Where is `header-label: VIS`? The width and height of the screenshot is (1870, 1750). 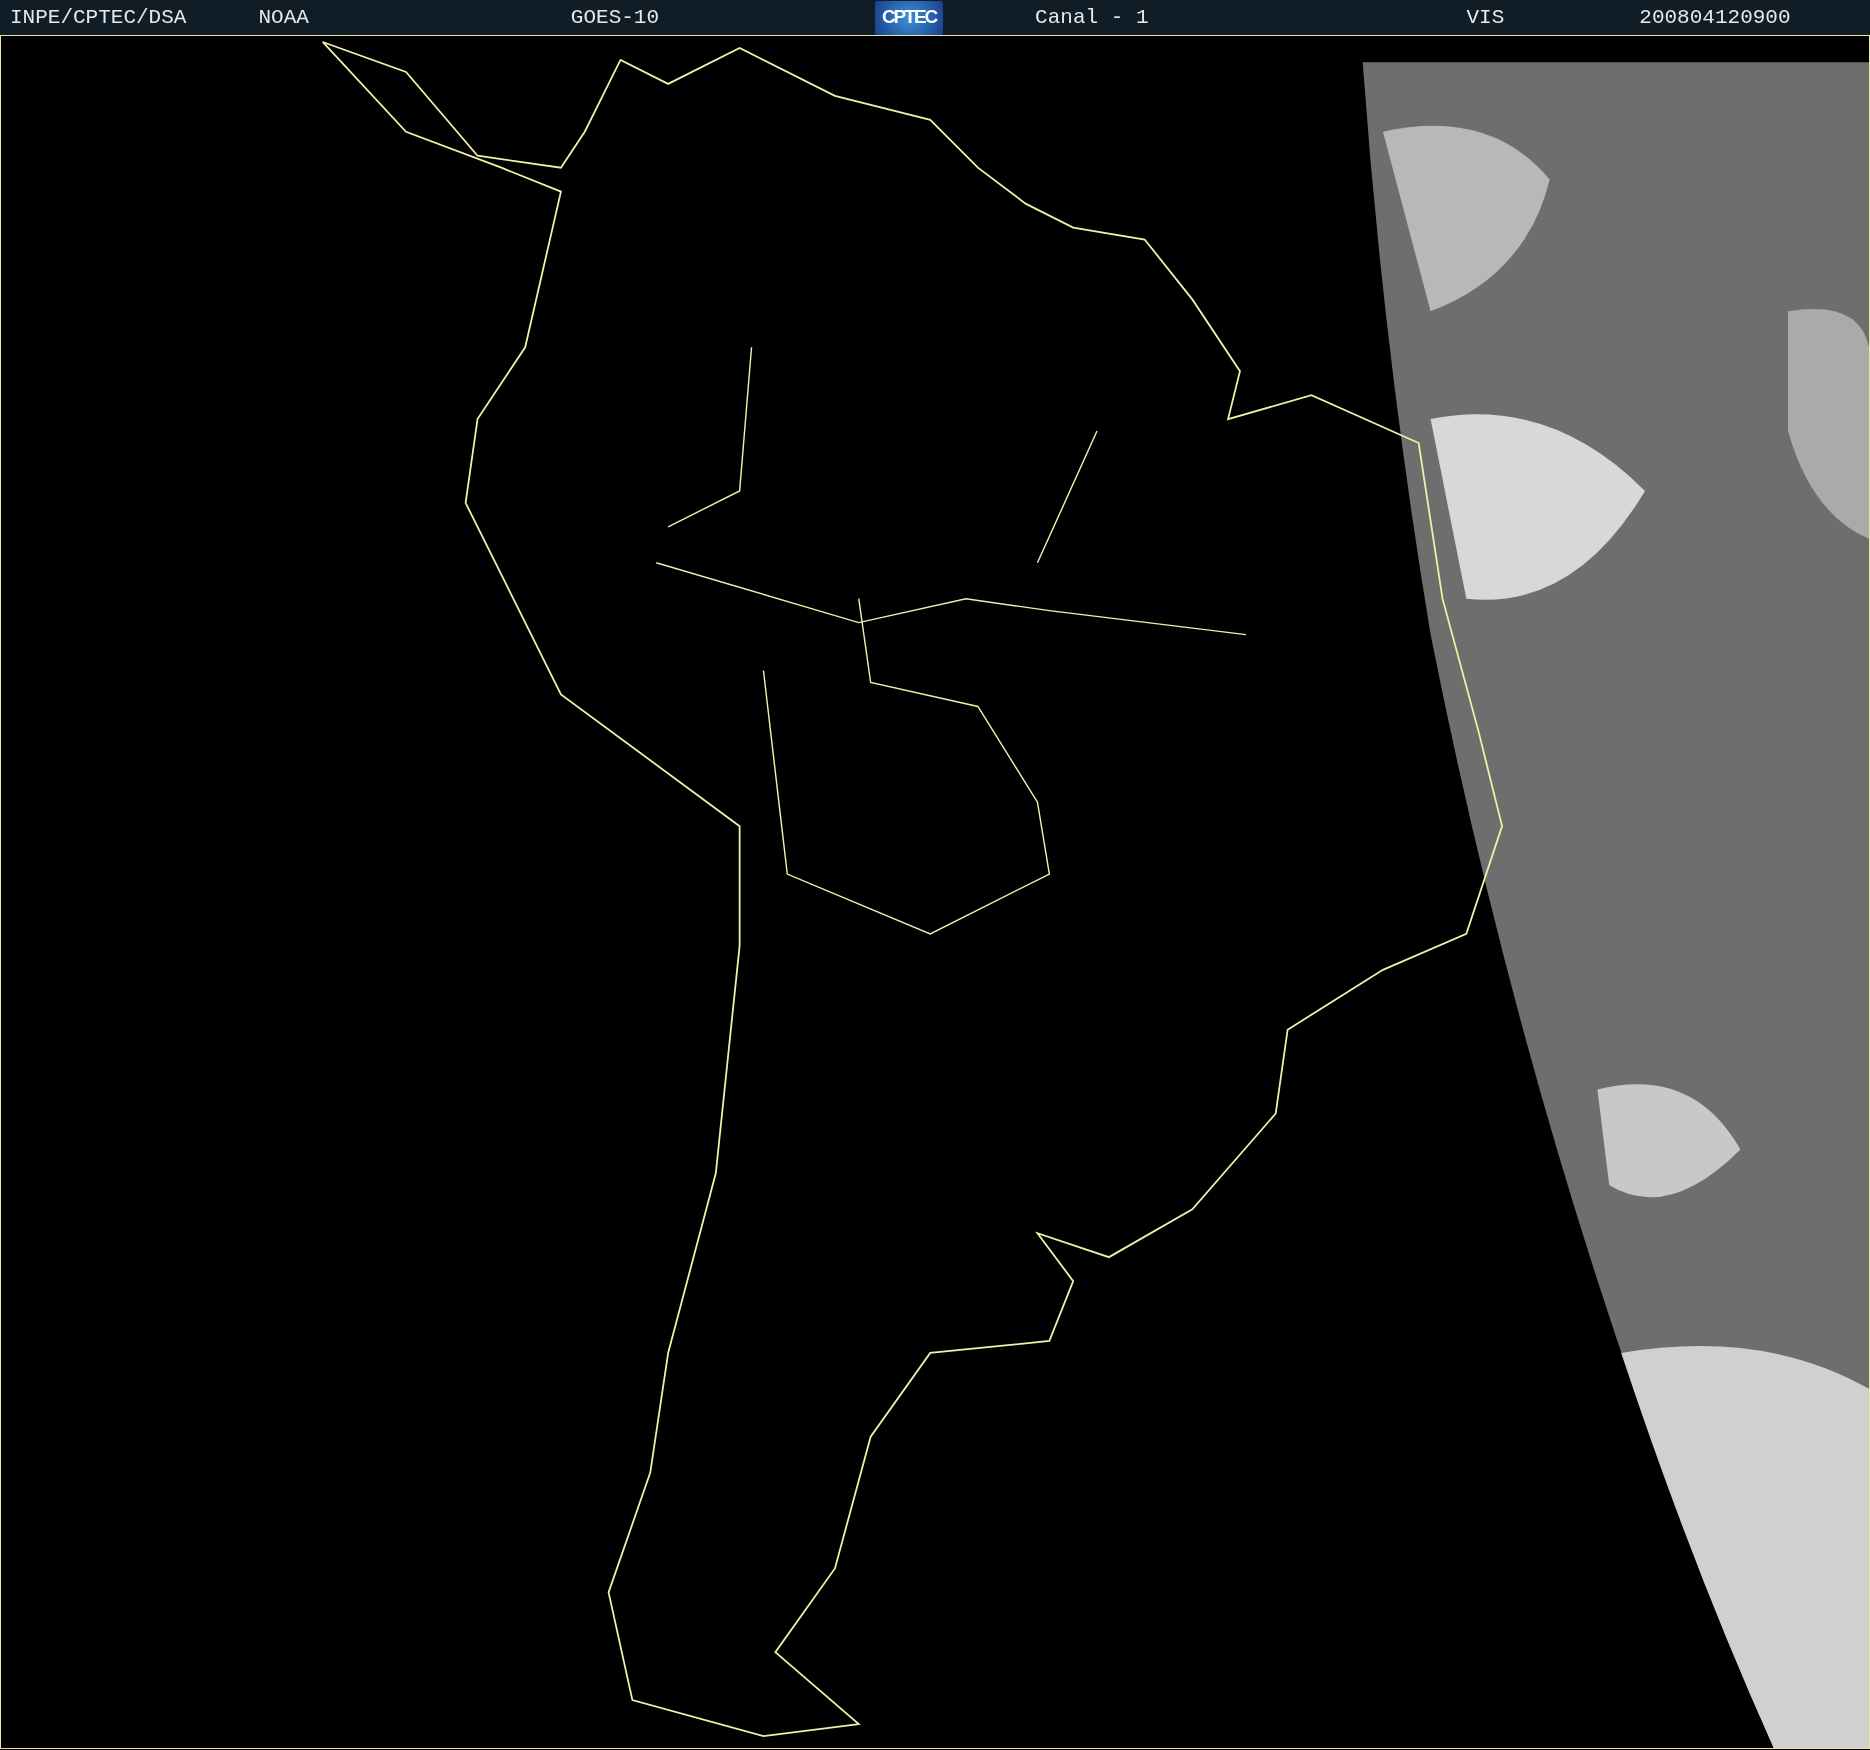 header-label: VIS is located at coordinates (1485, 17).